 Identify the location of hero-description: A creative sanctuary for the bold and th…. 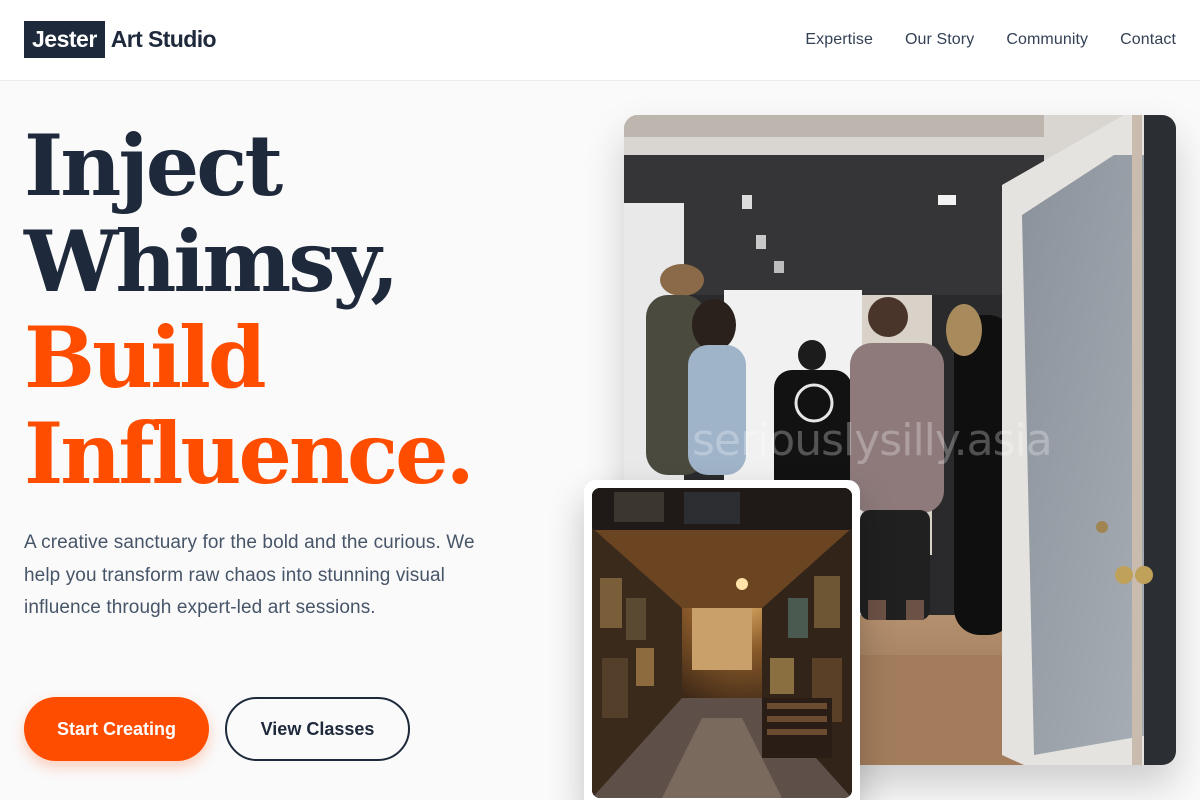
(249, 575).